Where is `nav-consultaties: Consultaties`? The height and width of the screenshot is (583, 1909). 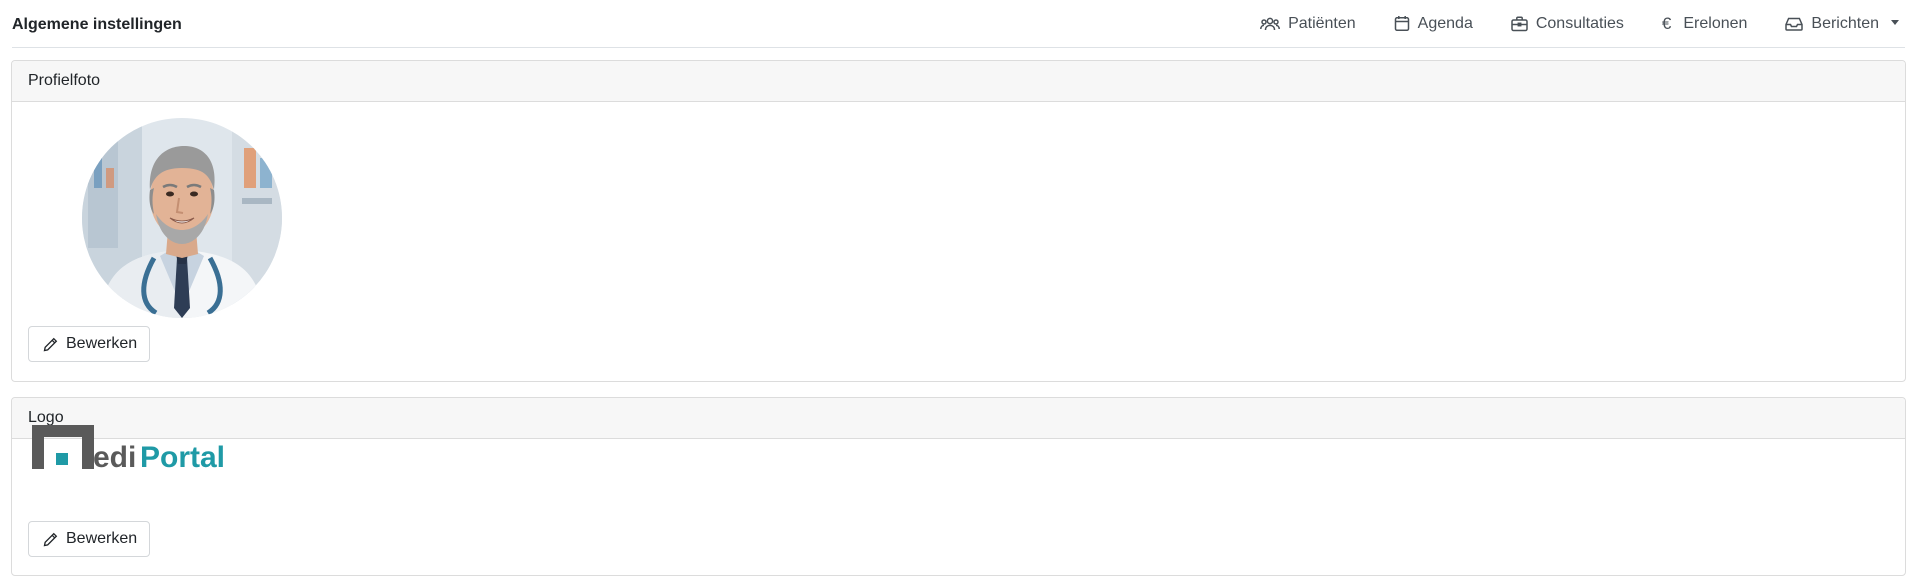 nav-consultaties: Consultaties is located at coordinates (1567, 23).